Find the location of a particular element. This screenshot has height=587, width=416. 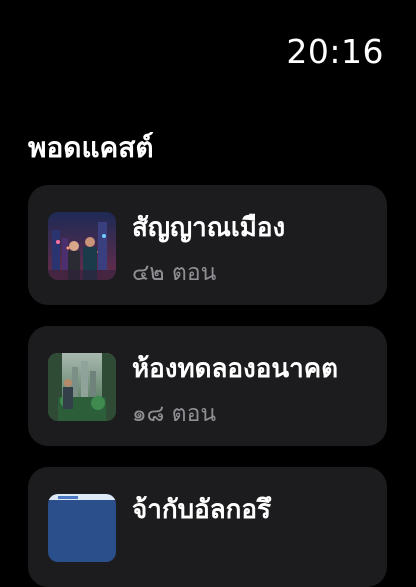

status-time: 20:16 is located at coordinates (335, 51).